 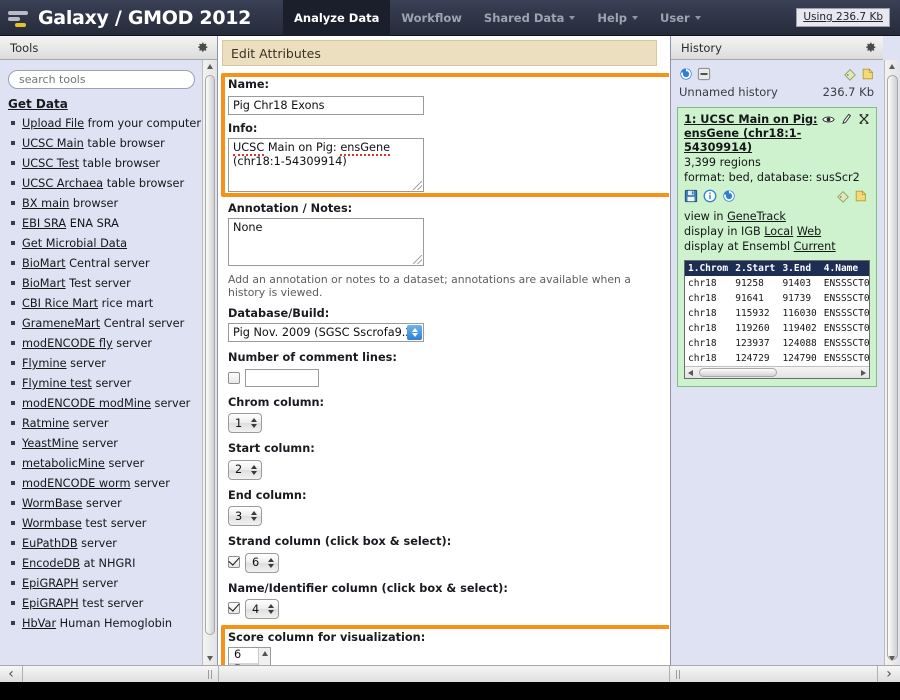 I want to click on tool-link: metabolicMine, so click(x=63, y=463).